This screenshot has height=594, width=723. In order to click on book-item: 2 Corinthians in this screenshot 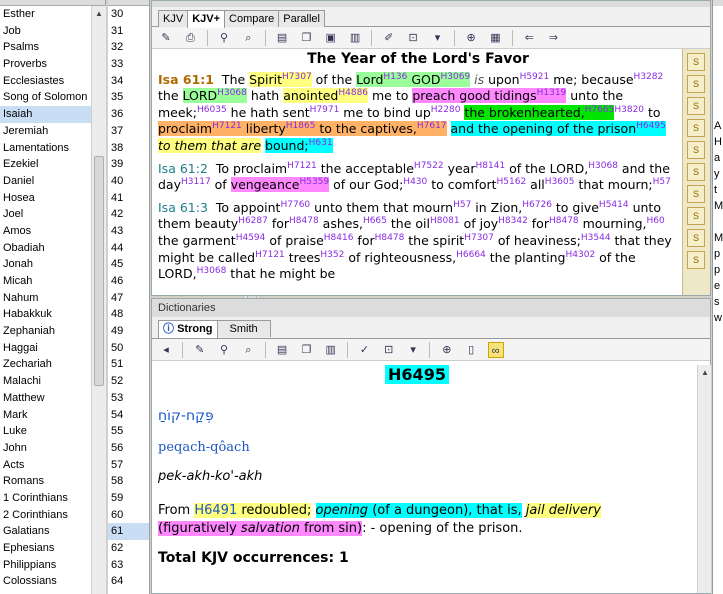, I will do `click(52, 515)`.